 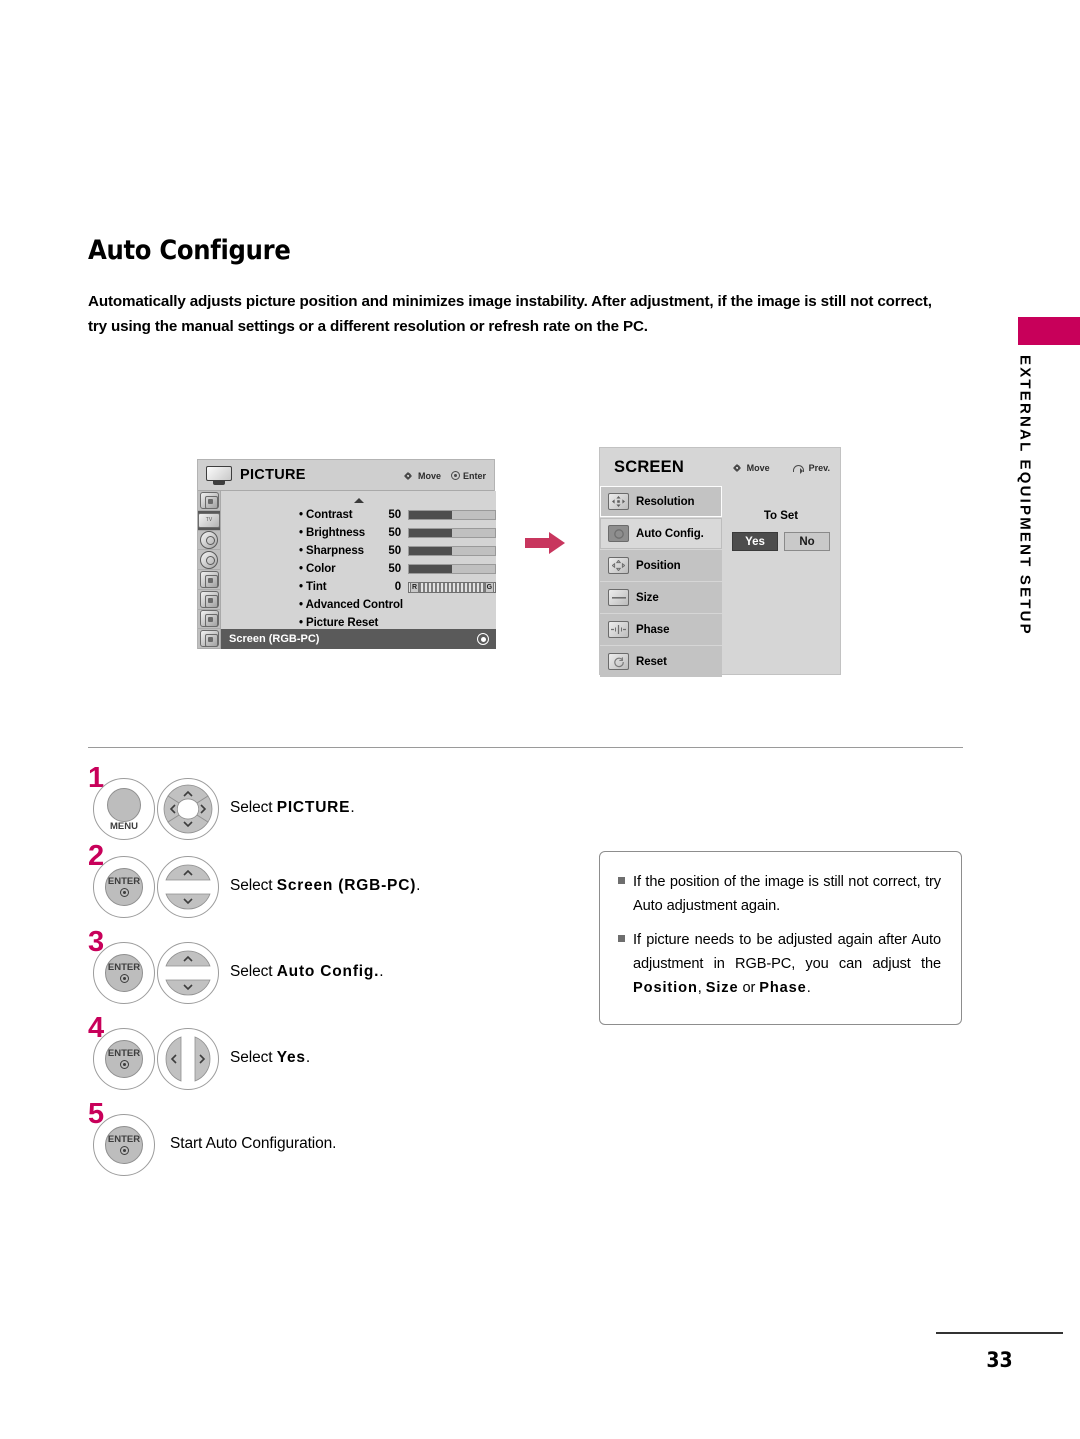 I want to click on picture-item-contrast: • Contrast 50, so click(x=358, y=515).